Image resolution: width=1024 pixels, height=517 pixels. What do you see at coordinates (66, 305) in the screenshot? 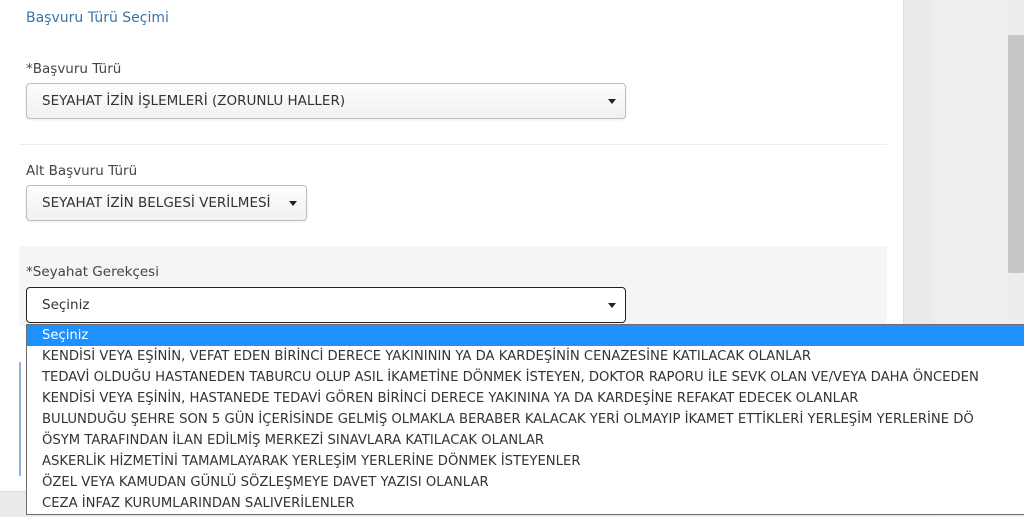
I see `seyahat-gerekcesi-value: Seçiniz` at bounding box center [66, 305].